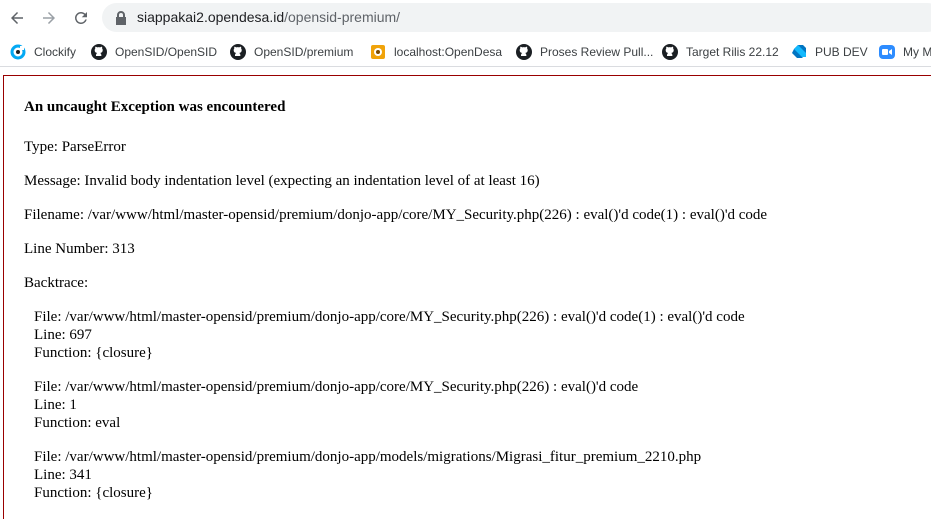 This screenshot has height=519, width=931. I want to click on arrow-right-icon, so click(49, 18).